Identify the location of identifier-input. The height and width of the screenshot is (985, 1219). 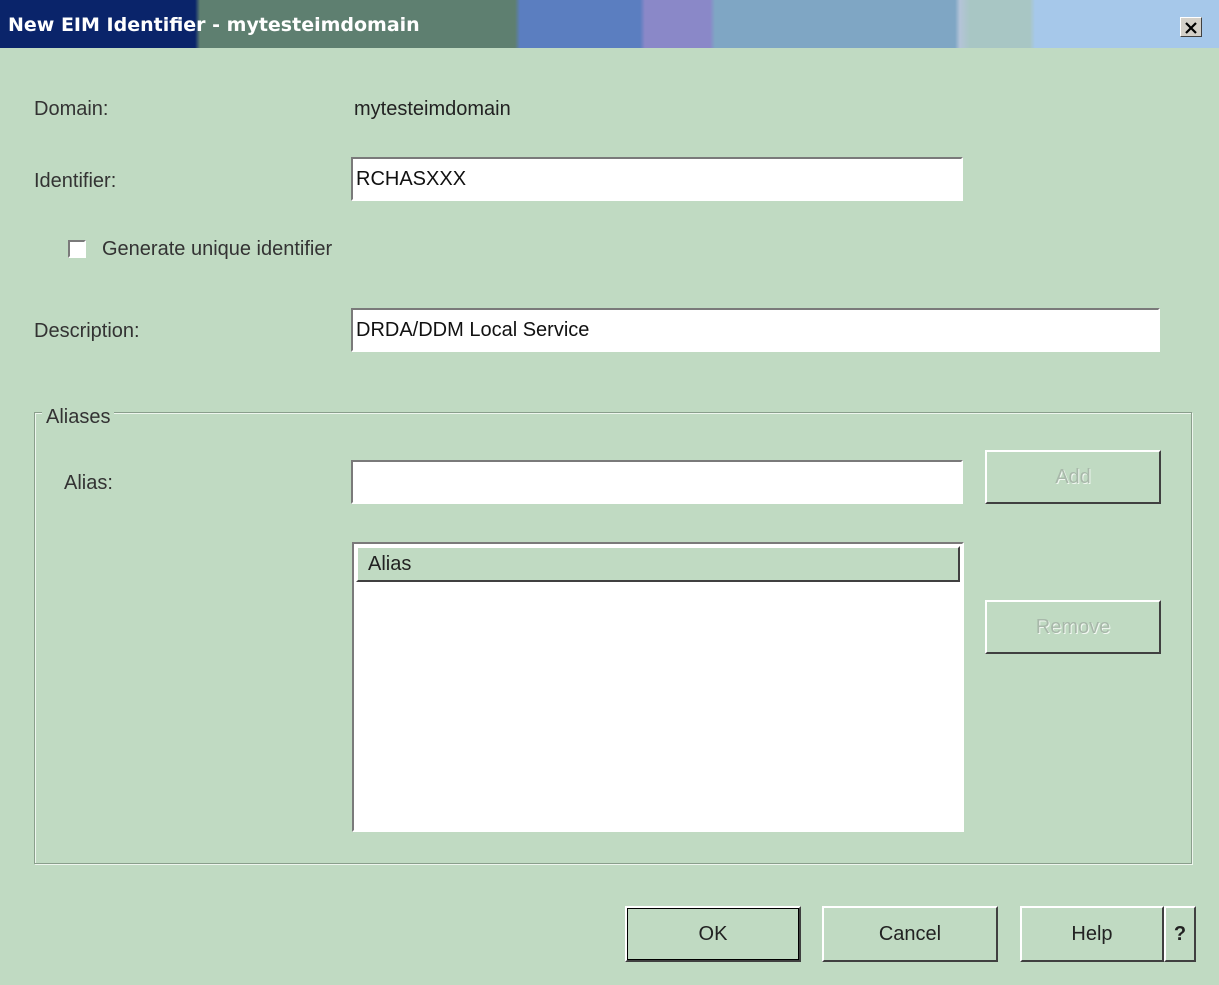
(657, 179).